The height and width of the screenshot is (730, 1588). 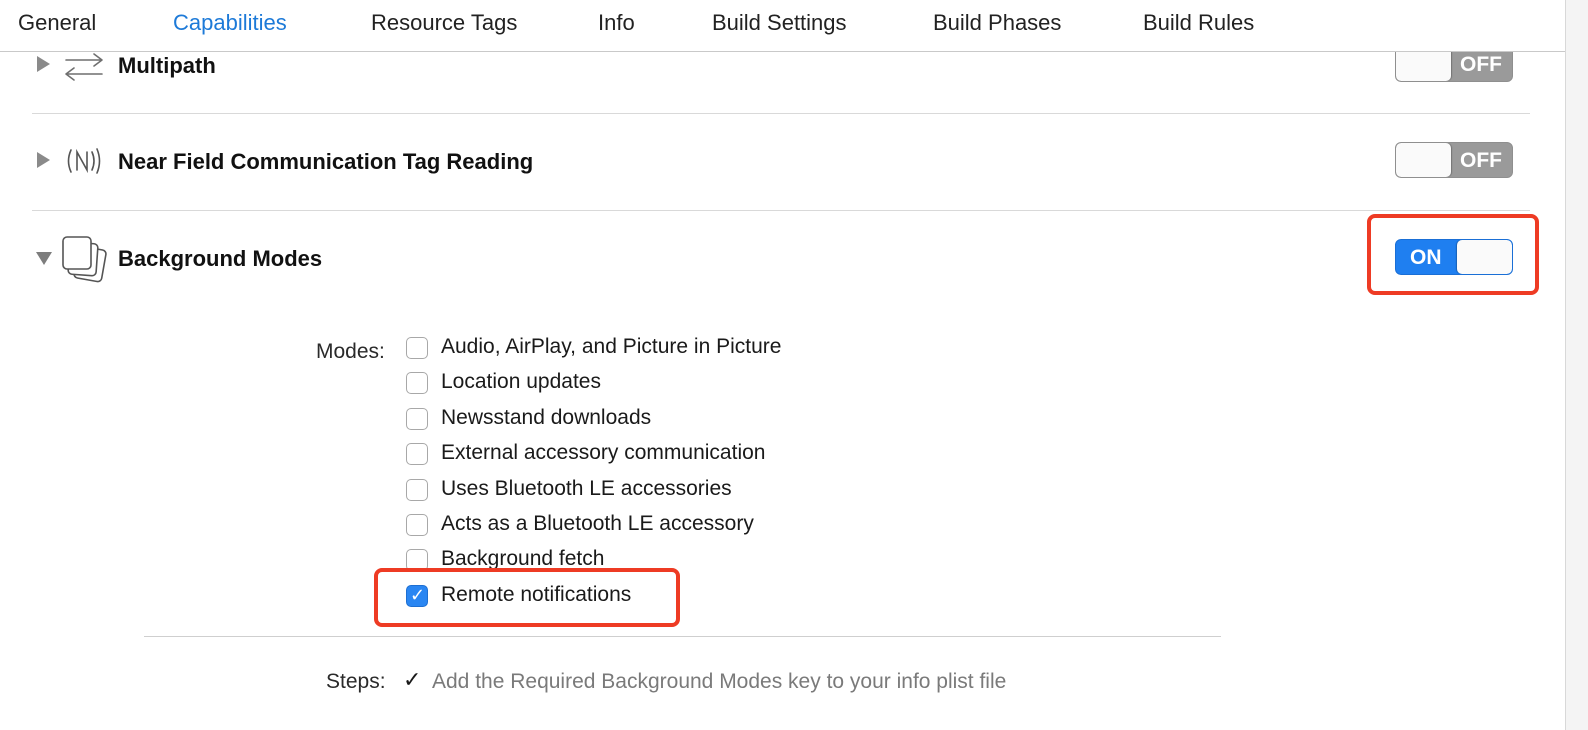 What do you see at coordinates (527, 597) in the screenshot?
I see `remote-notifications-highlight-box` at bounding box center [527, 597].